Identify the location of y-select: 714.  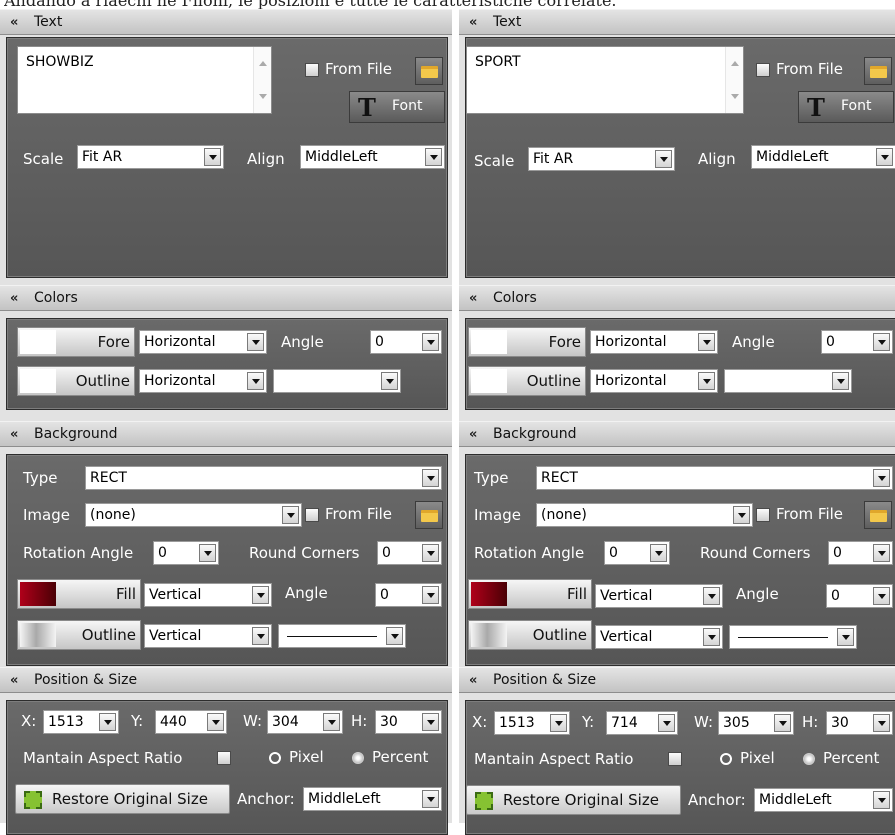
(642, 723).